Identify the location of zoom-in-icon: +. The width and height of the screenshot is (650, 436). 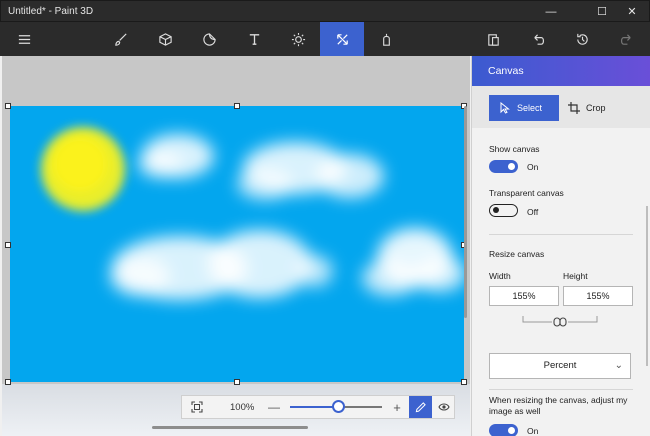
(397, 407).